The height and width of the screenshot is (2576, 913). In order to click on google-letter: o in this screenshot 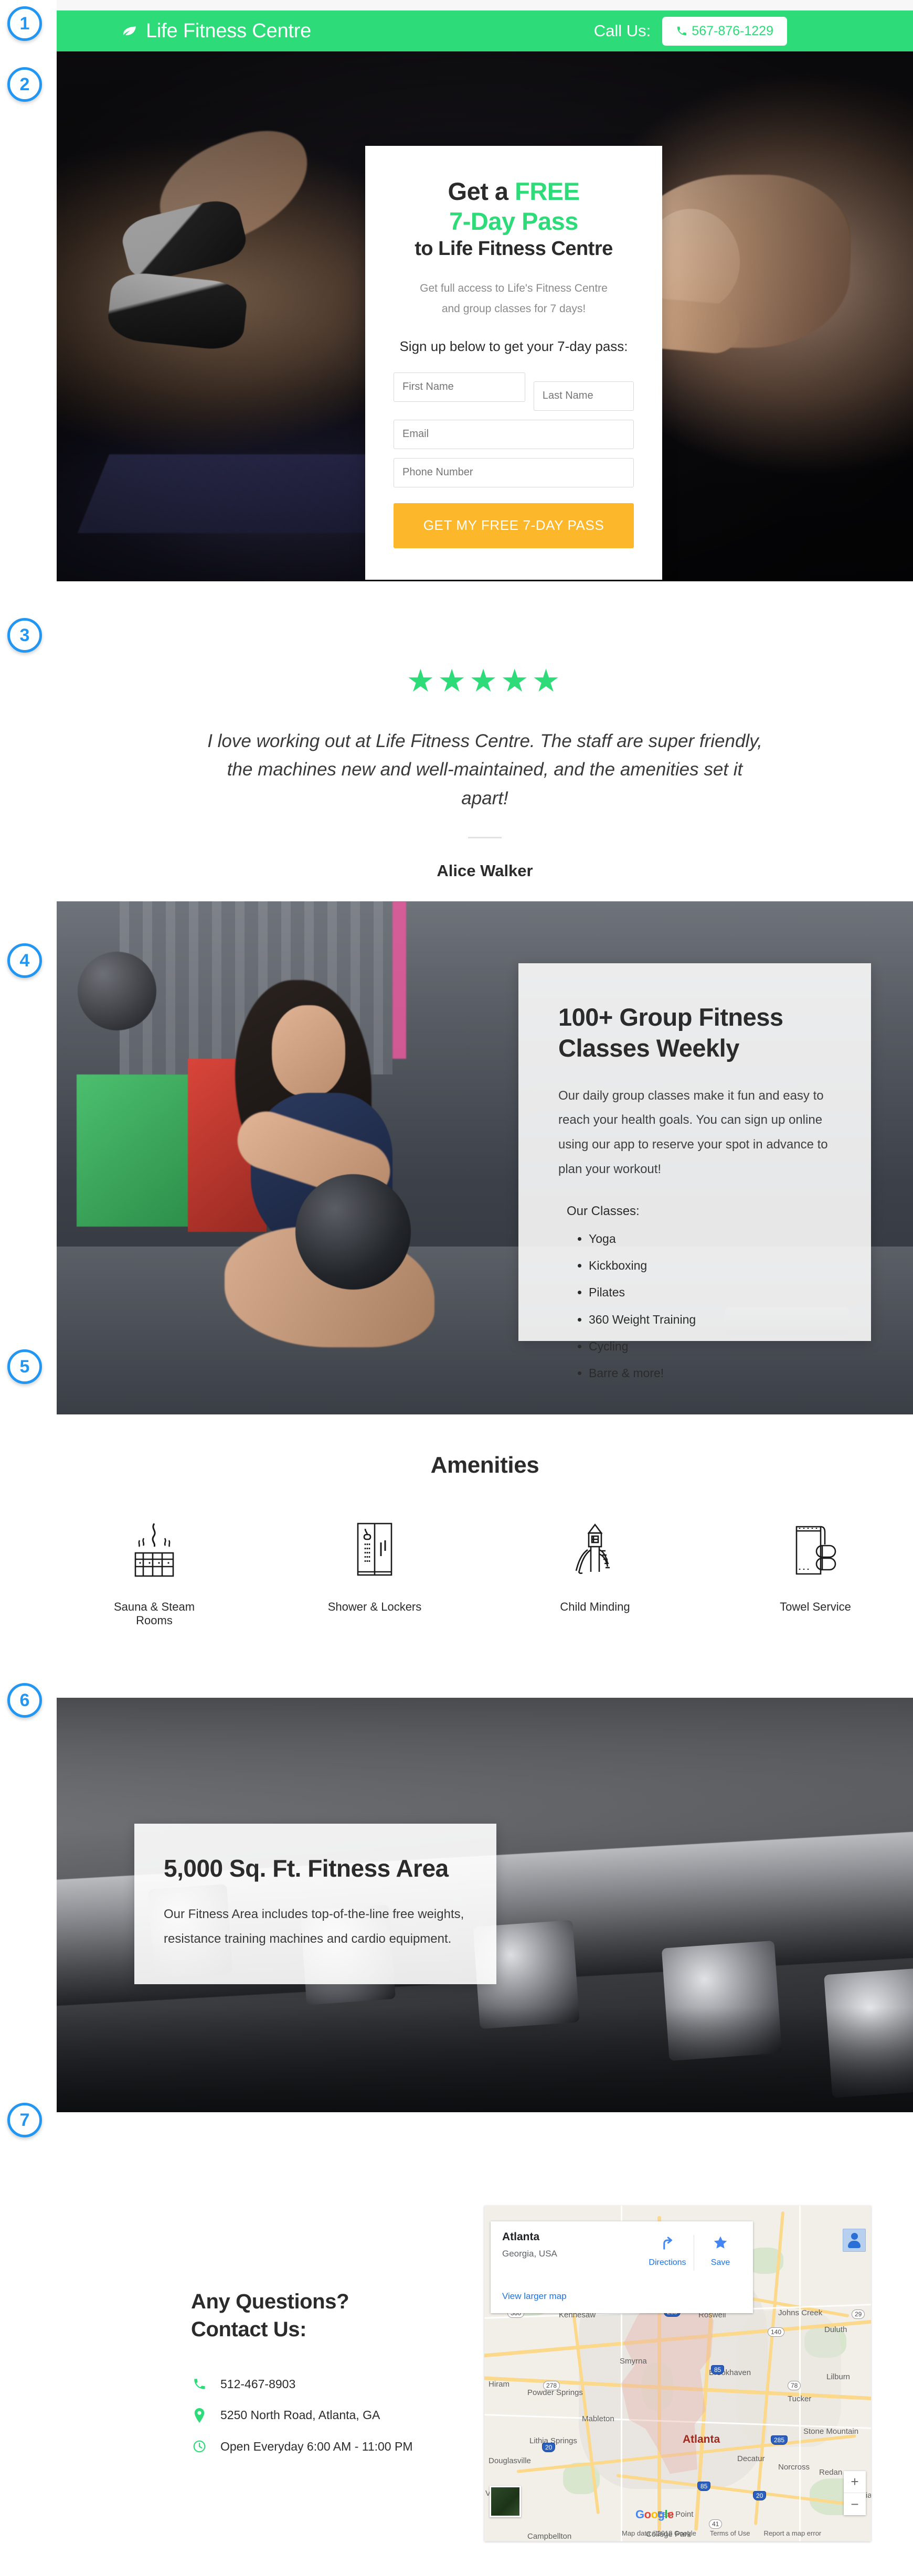, I will do `click(654, 2514)`.